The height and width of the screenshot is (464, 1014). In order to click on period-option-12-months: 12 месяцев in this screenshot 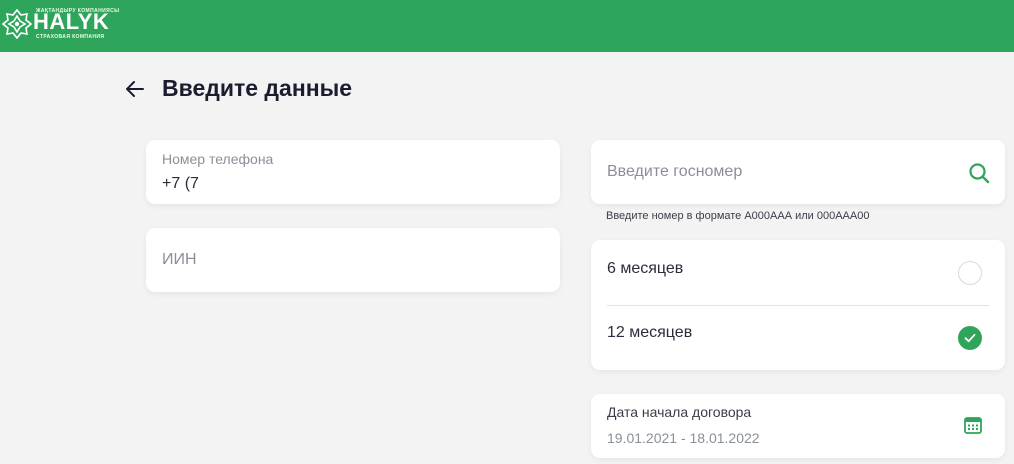, I will do `click(798, 338)`.